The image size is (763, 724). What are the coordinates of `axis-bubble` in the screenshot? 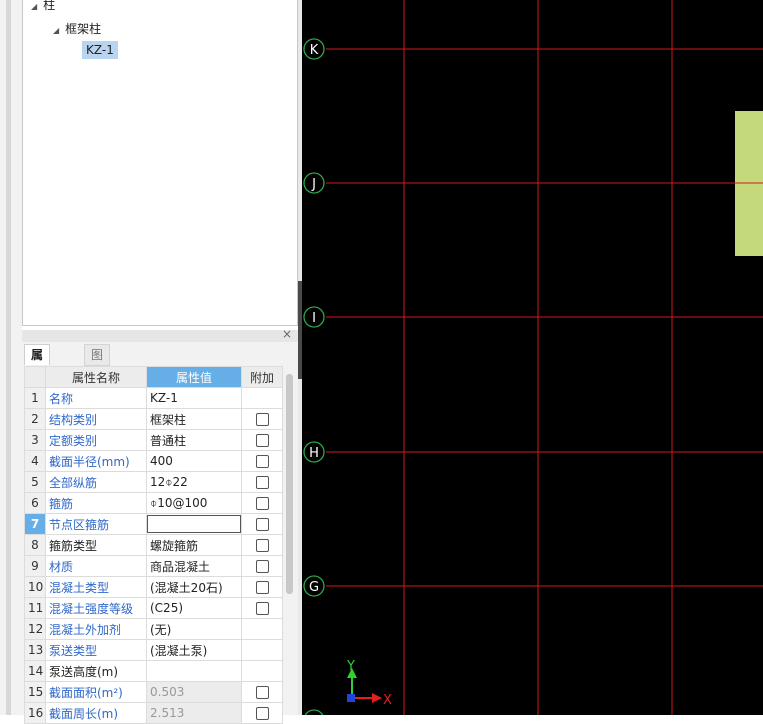 It's located at (314, 712).